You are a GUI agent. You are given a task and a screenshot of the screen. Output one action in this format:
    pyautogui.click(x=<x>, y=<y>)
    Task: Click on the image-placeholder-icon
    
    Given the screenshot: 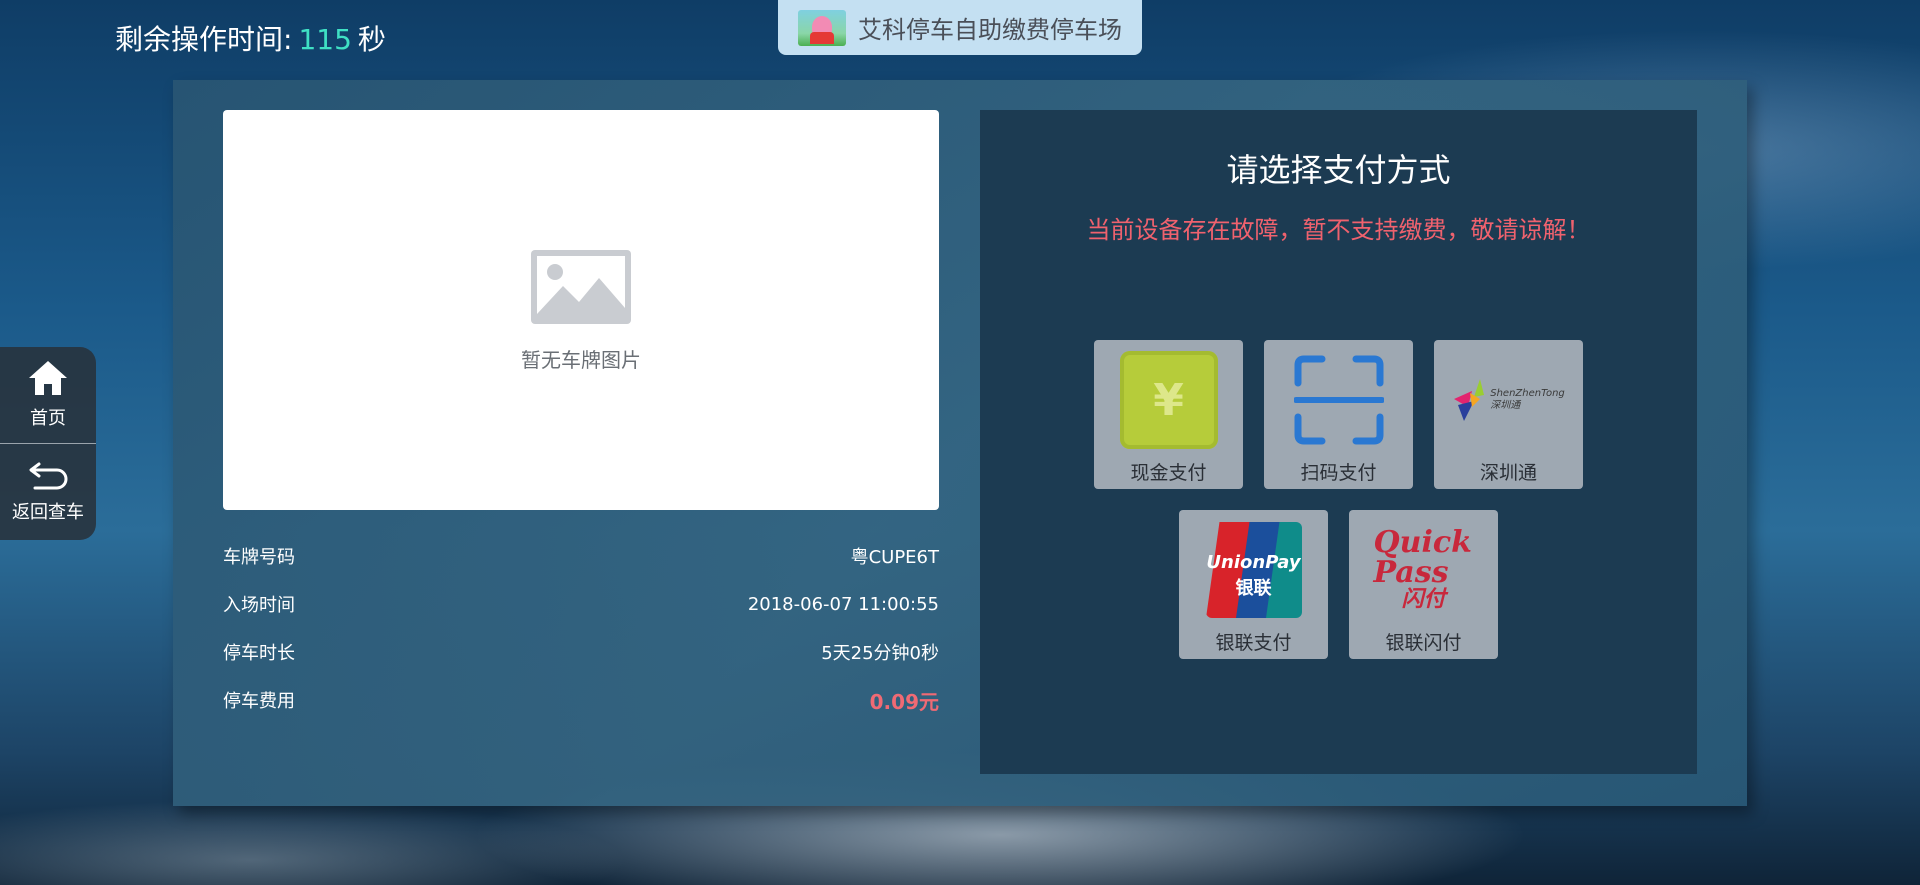 What is the action you would take?
    pyautogui.click(x=581, y=286)
    